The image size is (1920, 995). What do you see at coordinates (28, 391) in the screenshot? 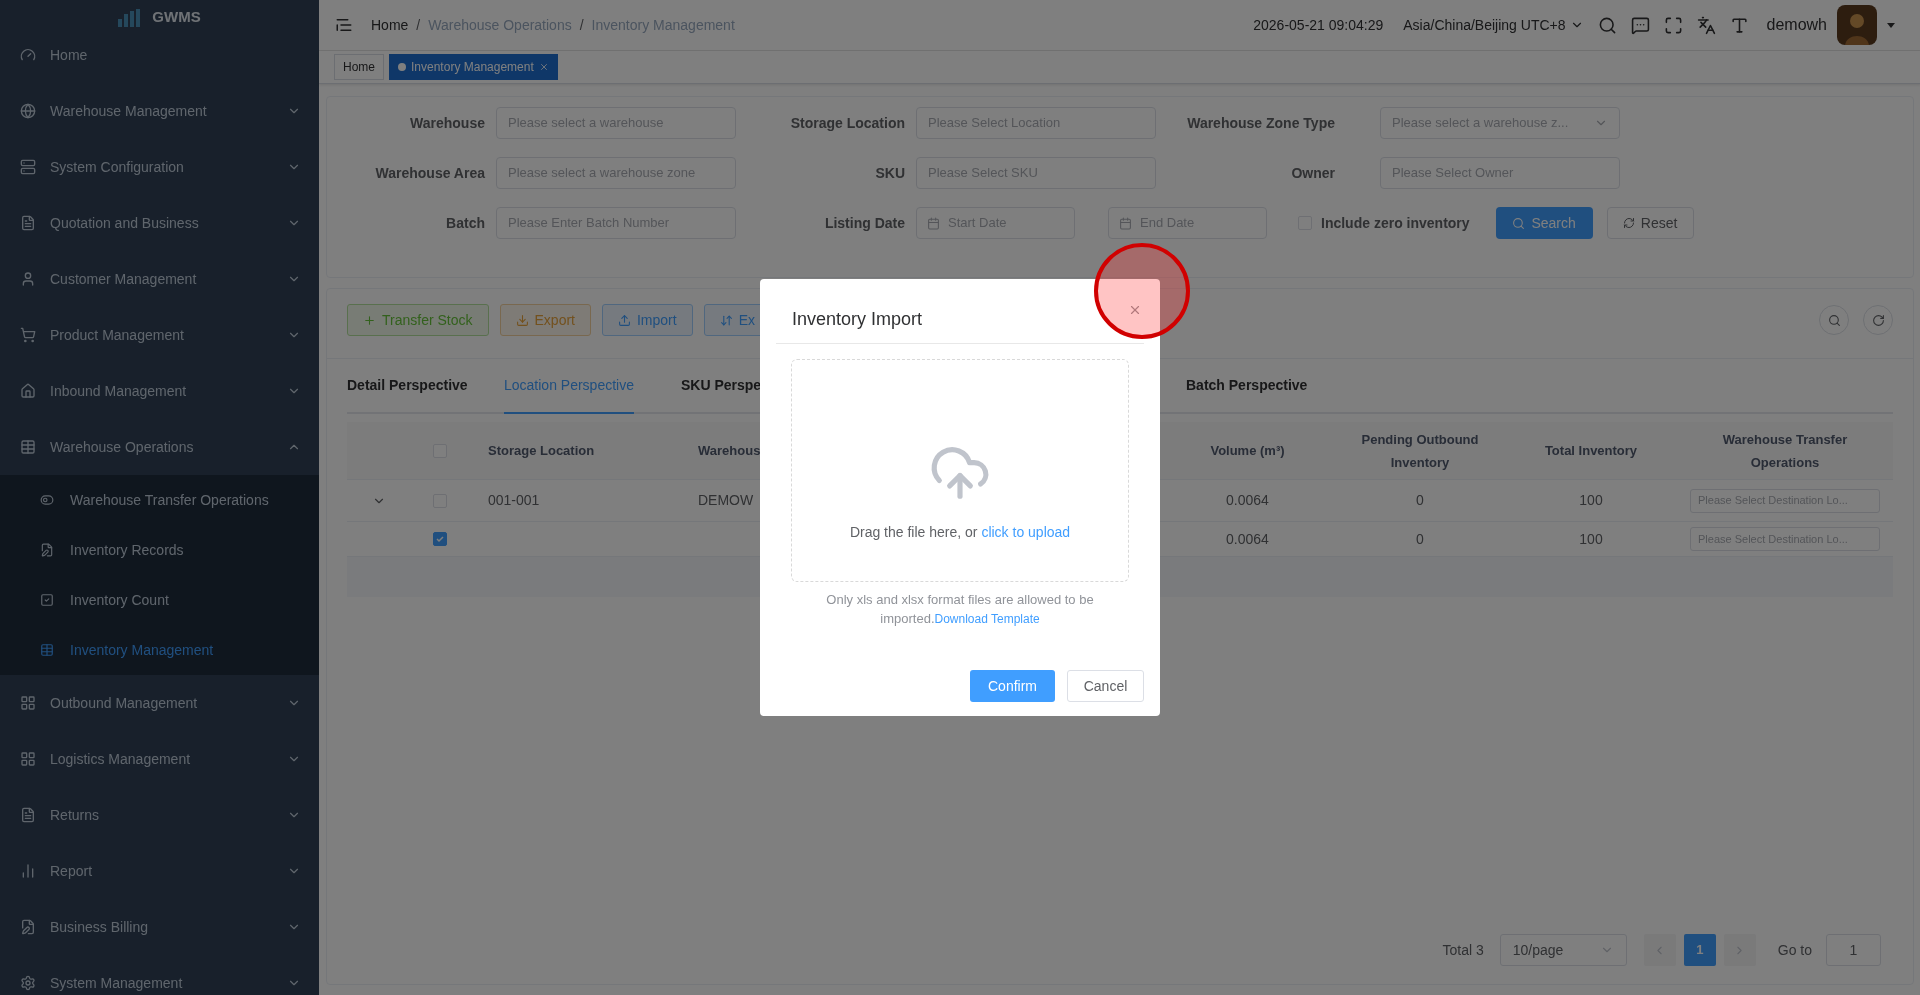
I see `house-icon` at bounding box center [28, 391].